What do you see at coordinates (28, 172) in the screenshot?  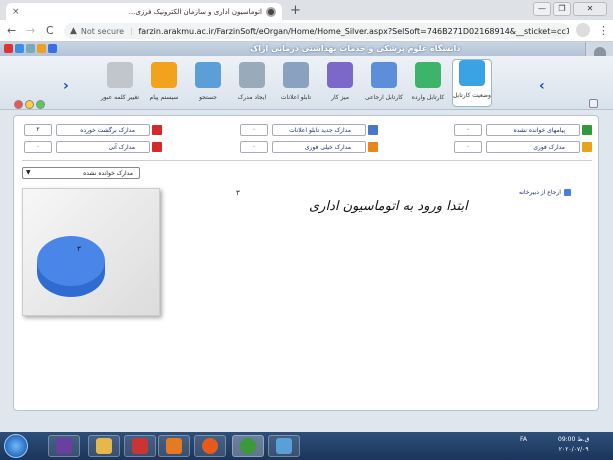 I see `chevron-down-icon: ▼` at bounding box center [28, 172].